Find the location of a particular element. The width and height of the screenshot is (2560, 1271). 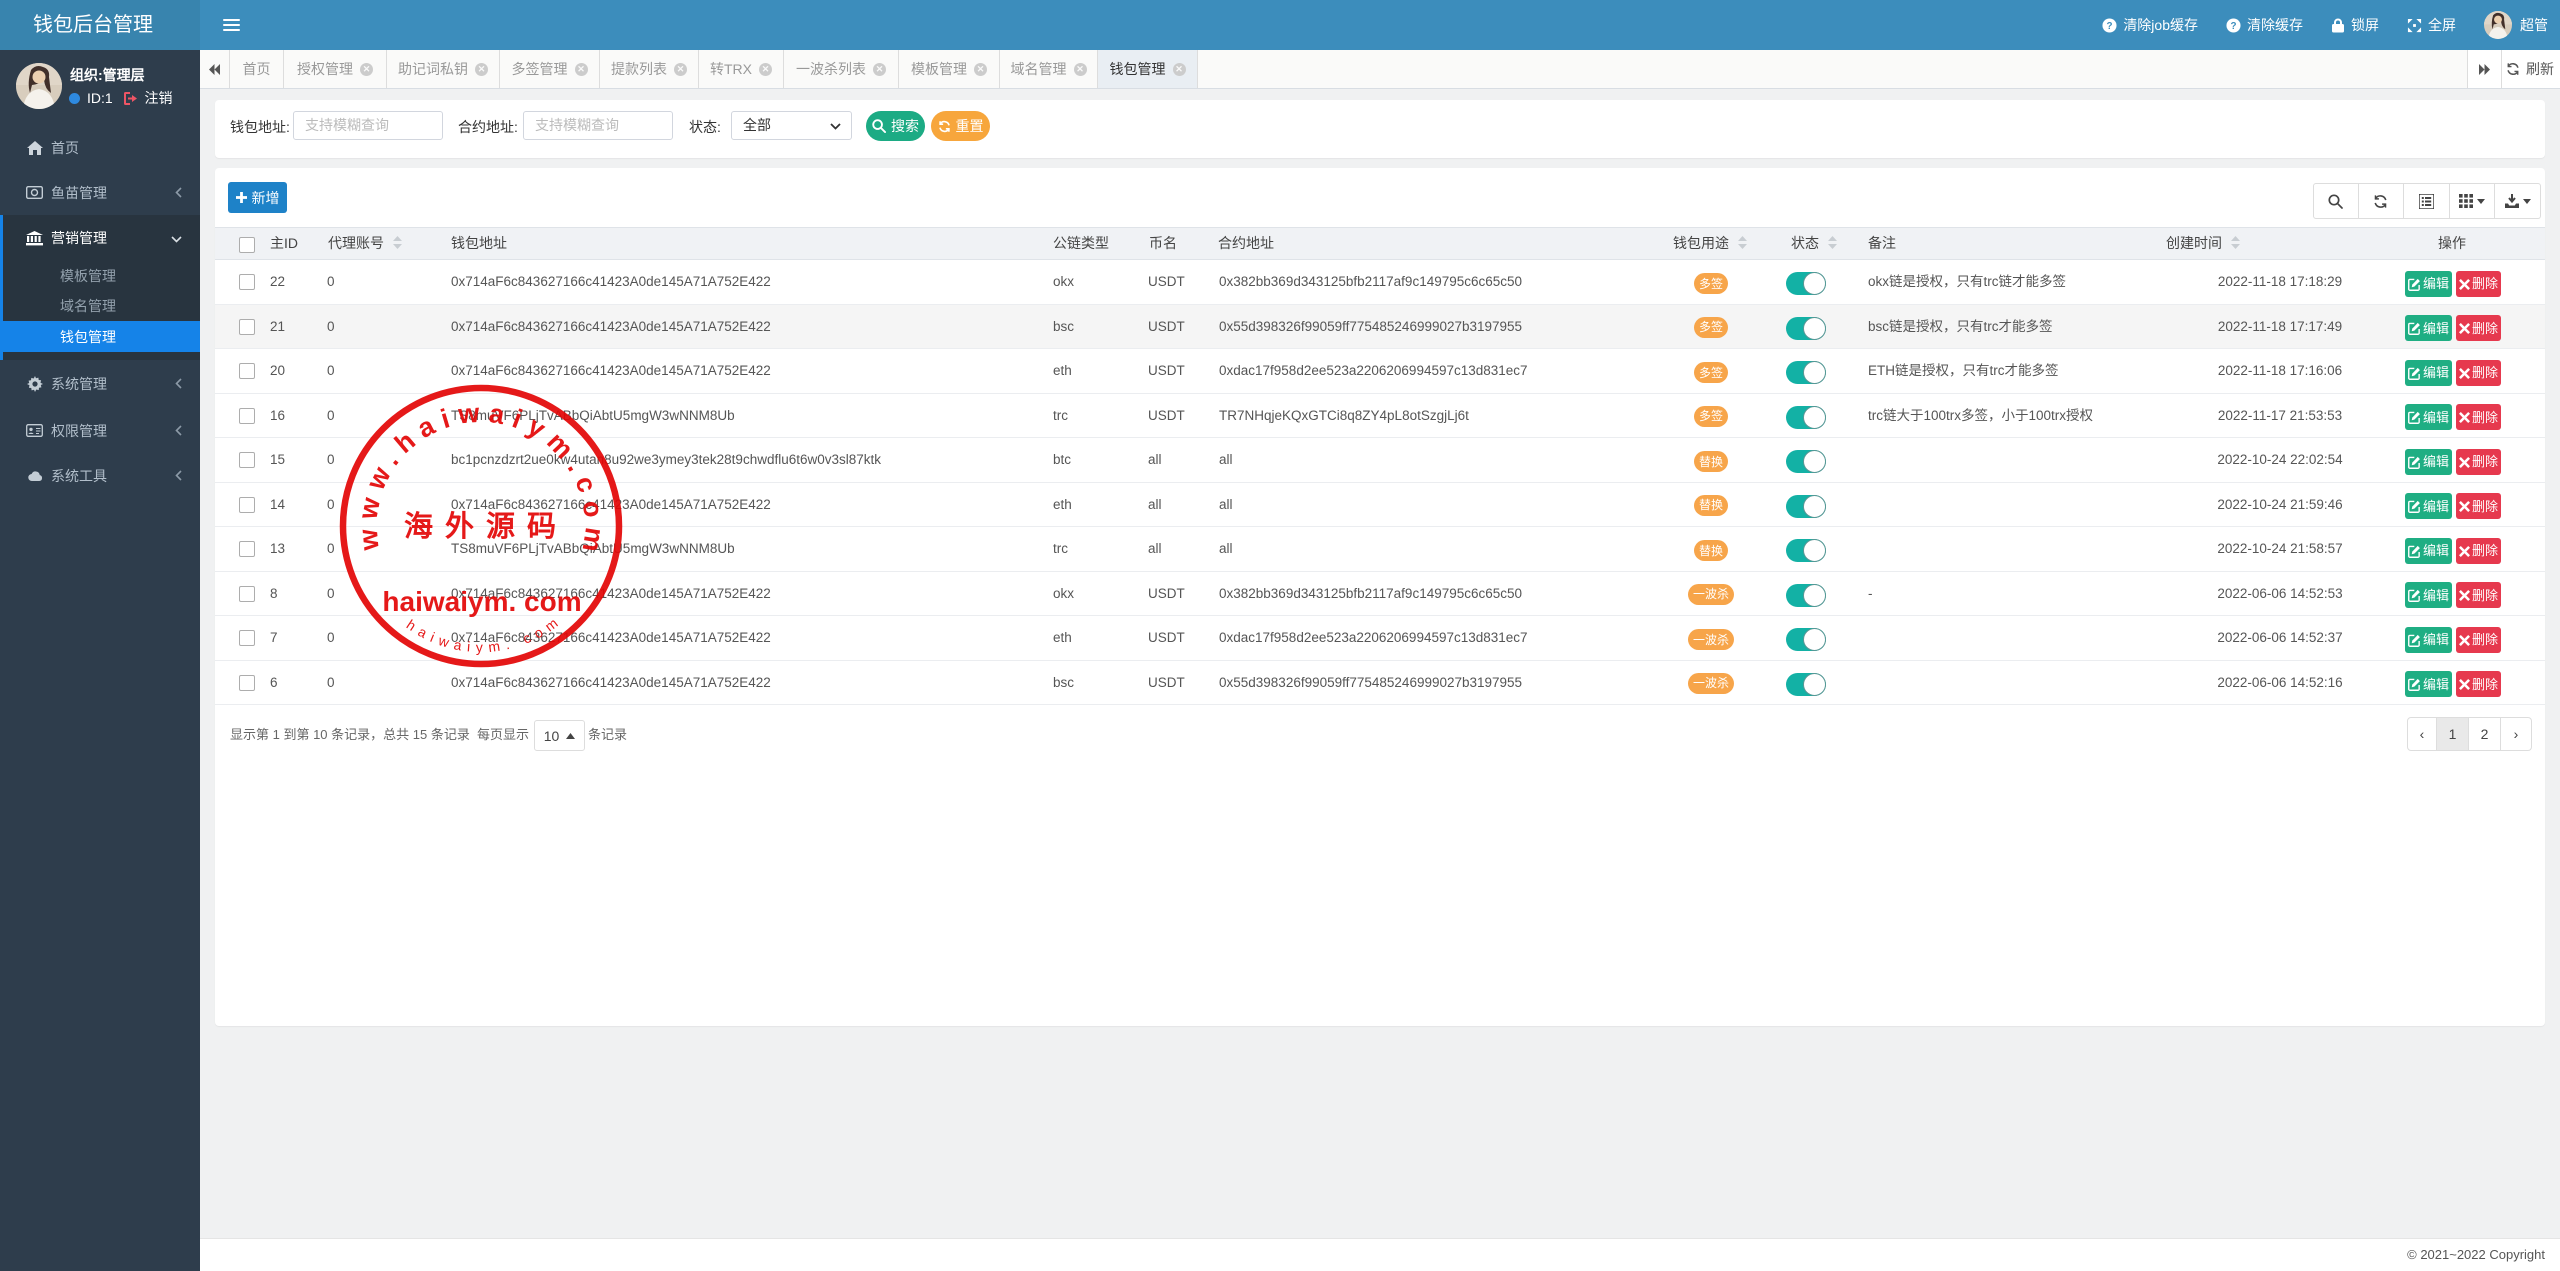

svg-text: haiwaiym. com is located at coordinates (481, 601).